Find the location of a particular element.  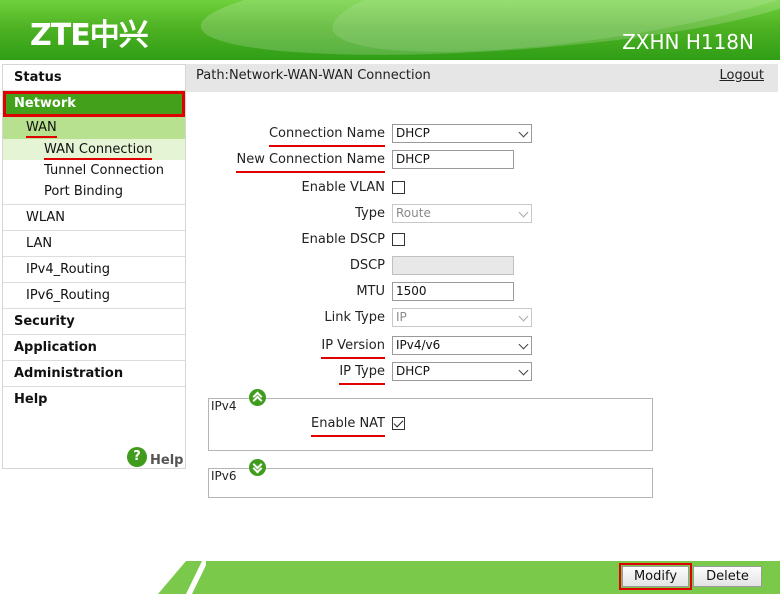

ip-version-value: IPv4/v6 is located at coordinates (418, 345).